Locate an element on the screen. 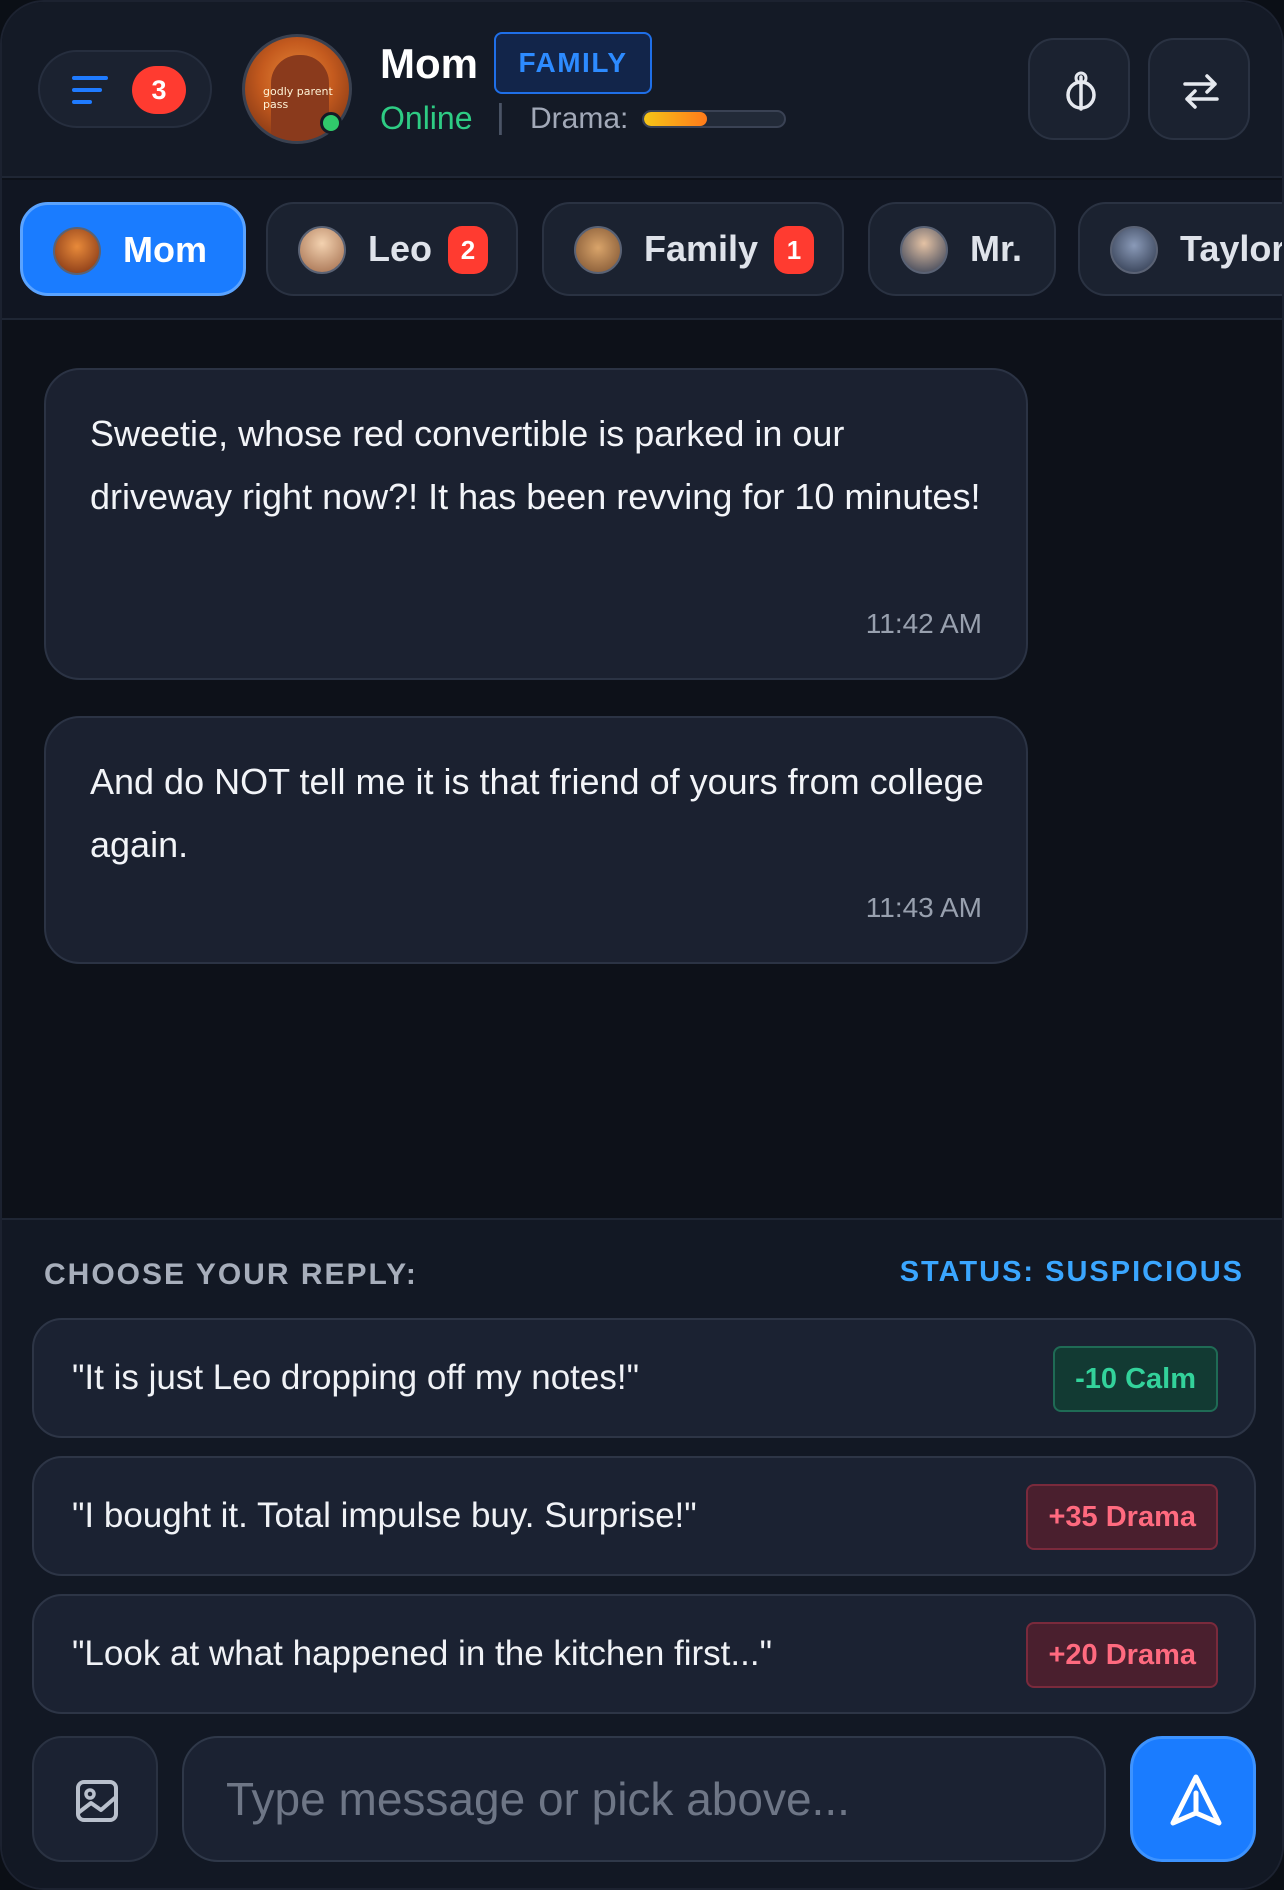 This screenshot has height=1890, width=1284. image-icon is located at coordinates (97, 1801).